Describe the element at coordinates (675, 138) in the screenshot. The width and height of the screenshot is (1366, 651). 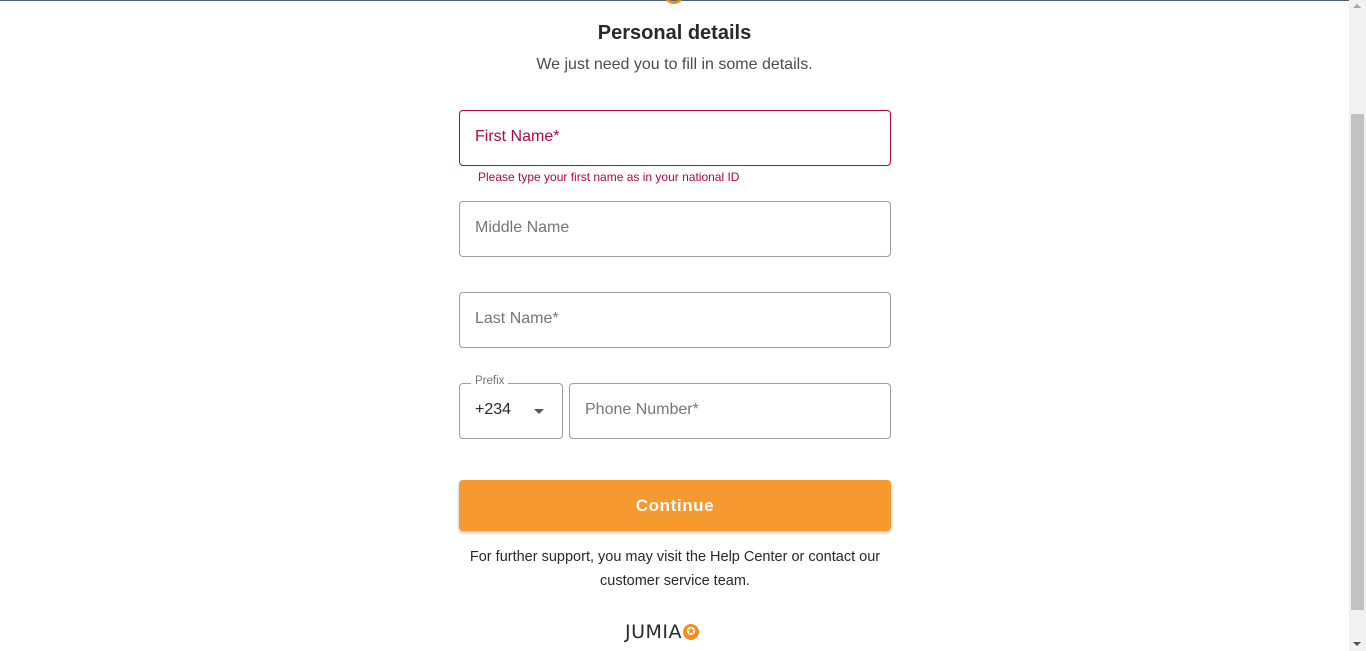
I see `first-name-field: First Name*` at that location.